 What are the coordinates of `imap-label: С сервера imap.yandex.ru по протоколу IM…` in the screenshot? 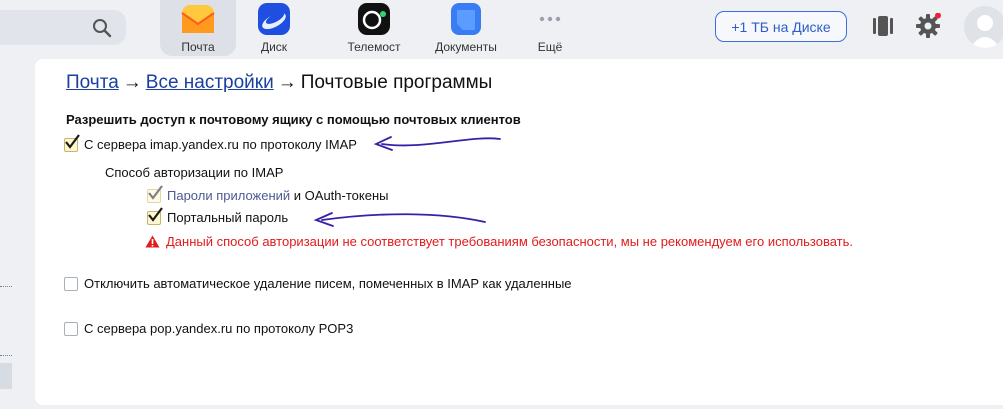 It's located at (220, 144).